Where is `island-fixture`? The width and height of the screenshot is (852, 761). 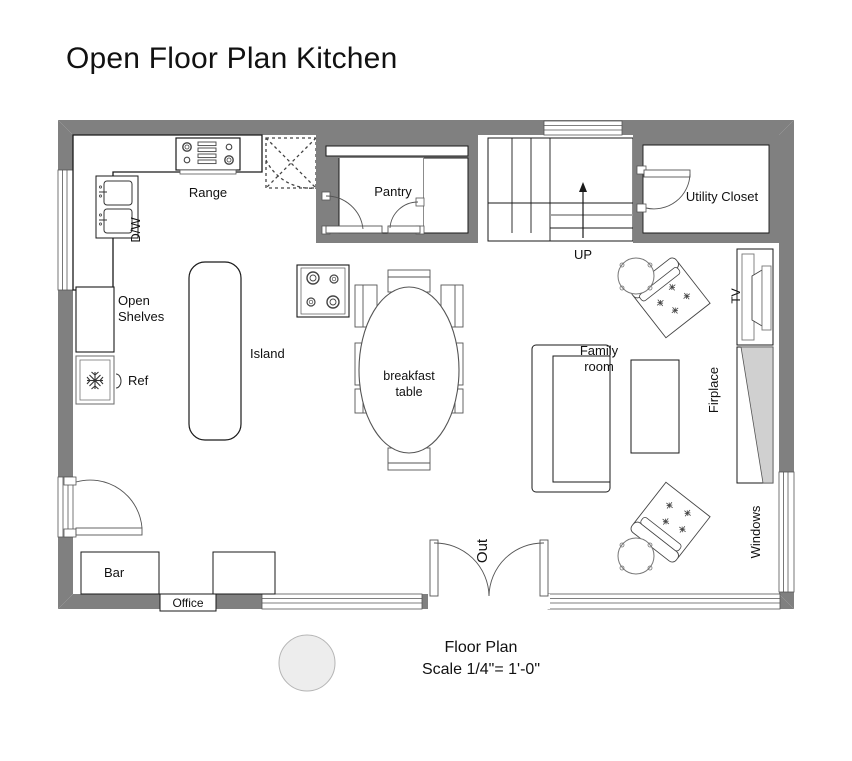 island-fixture is located at coordinates (215, 351).